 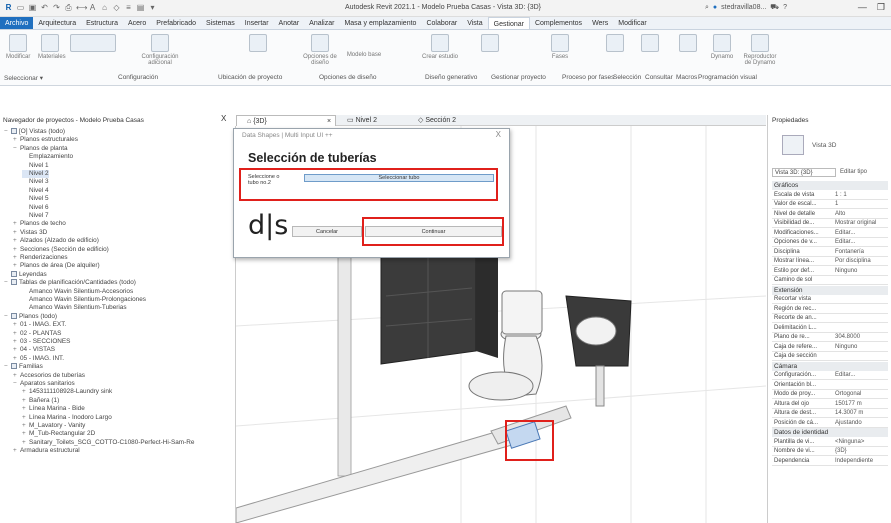 I want to click on materials-button: Materiales, so click(x=52, y=47).